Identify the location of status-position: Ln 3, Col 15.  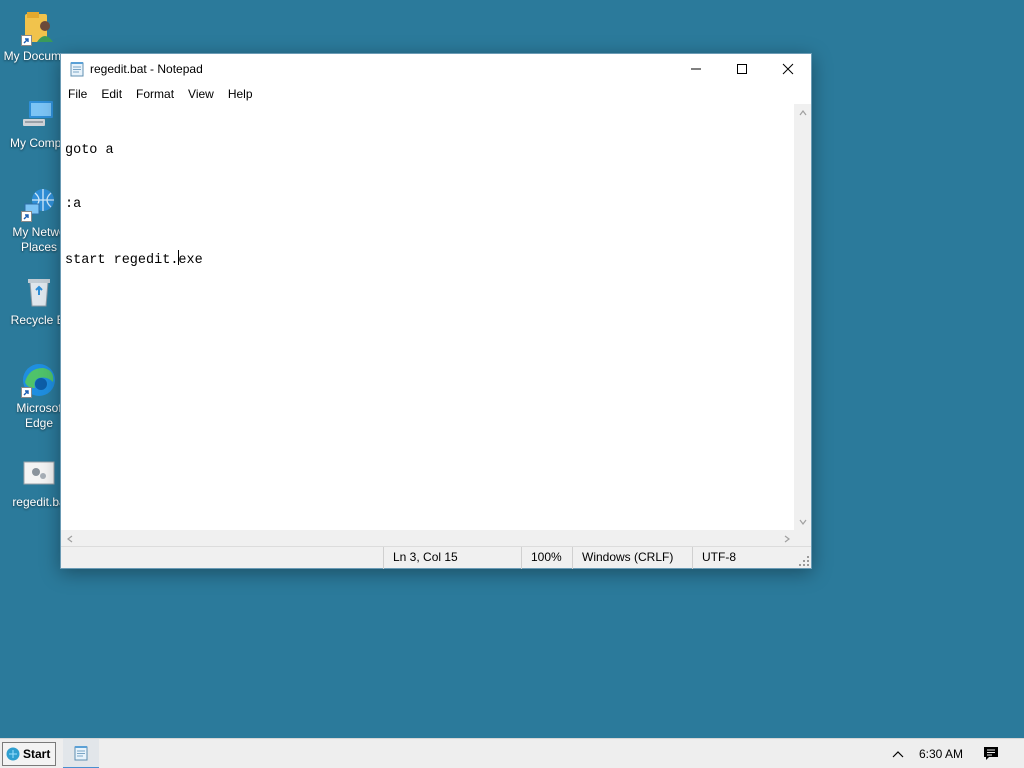
(452, 558).